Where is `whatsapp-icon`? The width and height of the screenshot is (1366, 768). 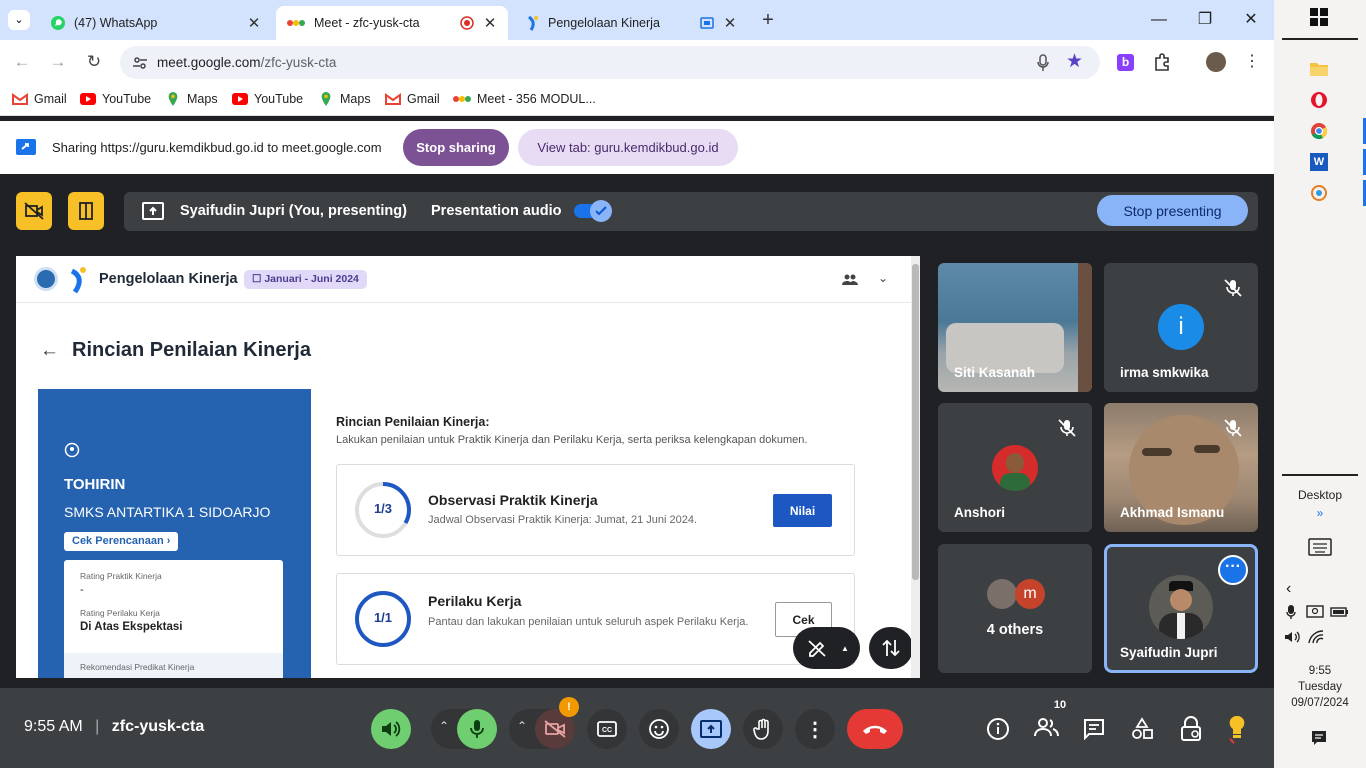 whatsapp-icon is located at coordinates (58, 23).